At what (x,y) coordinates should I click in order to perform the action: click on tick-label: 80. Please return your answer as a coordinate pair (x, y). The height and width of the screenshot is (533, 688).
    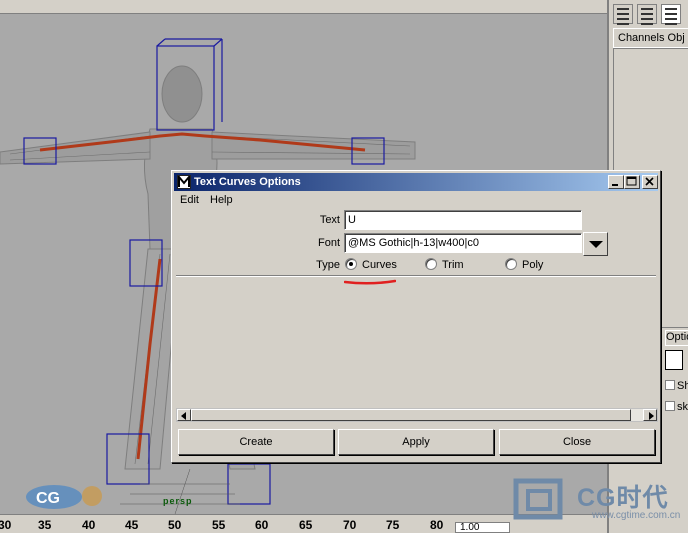
    Looking at the image, I should click on (437, 525).